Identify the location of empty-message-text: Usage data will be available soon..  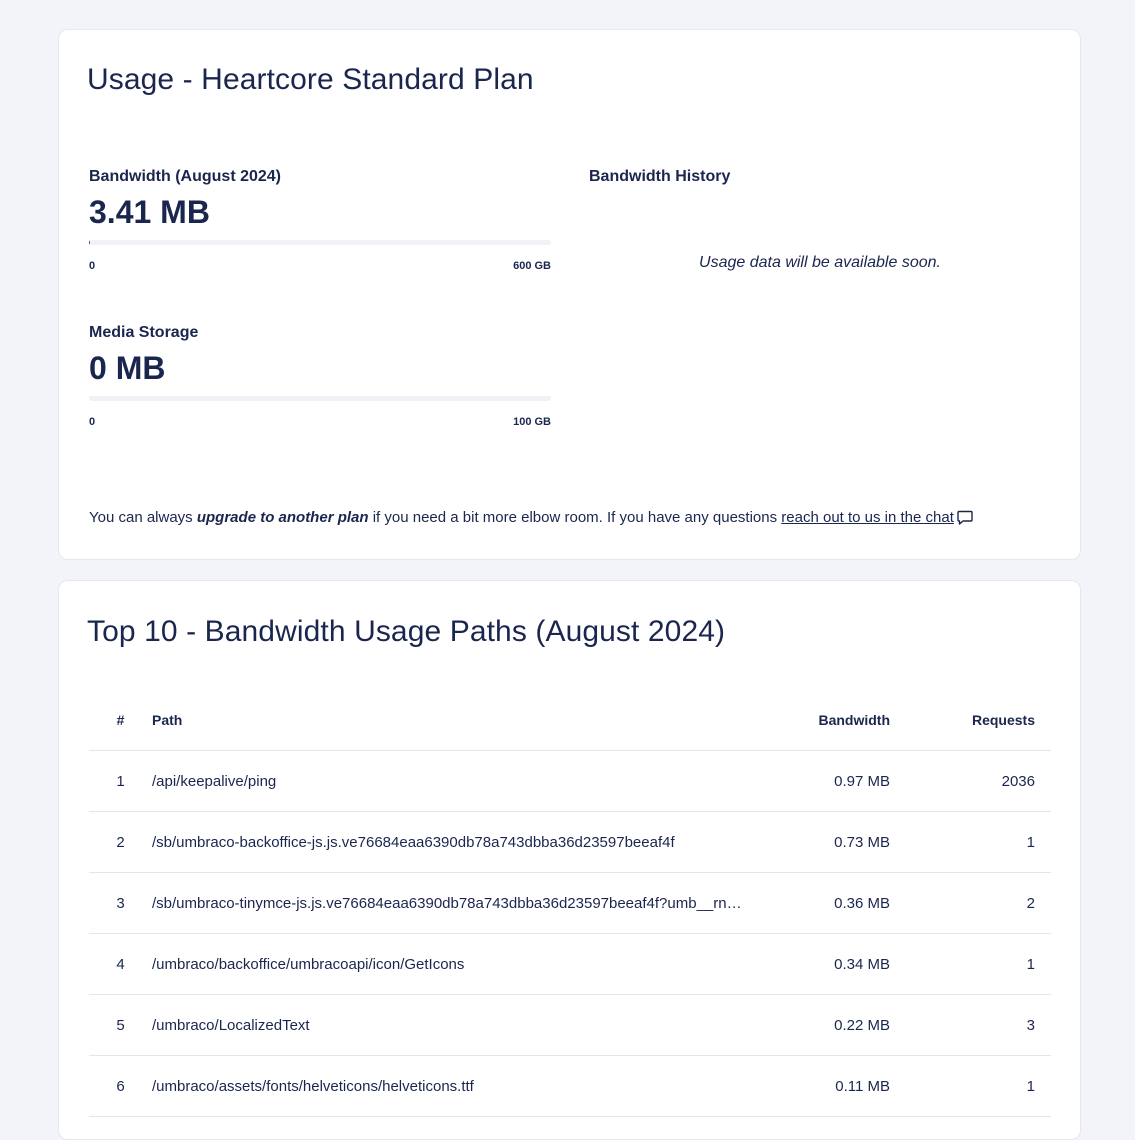
(820, 263).